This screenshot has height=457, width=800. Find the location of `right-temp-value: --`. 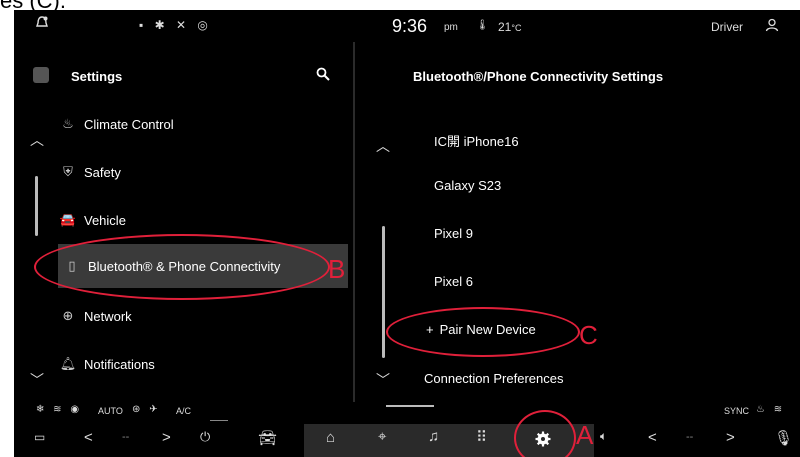

right-temp-value: -- is located at coordinates (690, 437).